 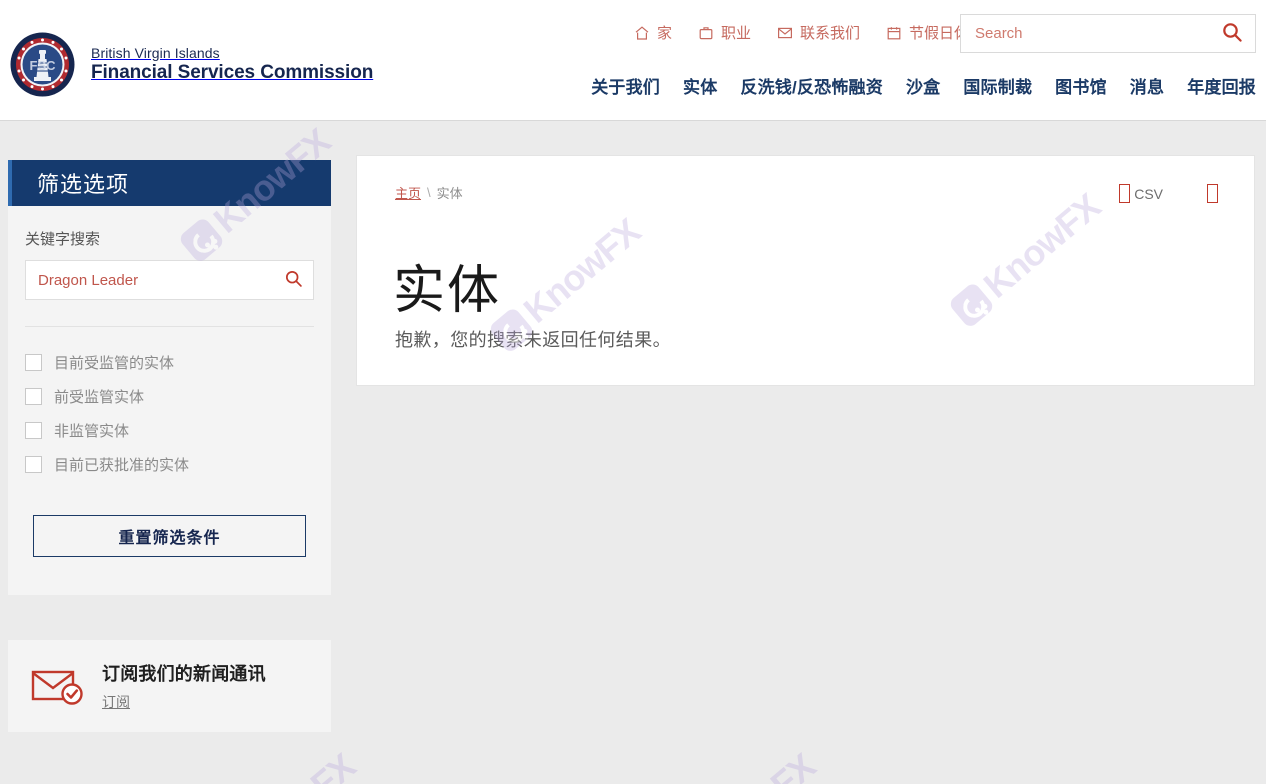 I want to click on filter-label: 前受监管实体, so click(x=99, y=397).